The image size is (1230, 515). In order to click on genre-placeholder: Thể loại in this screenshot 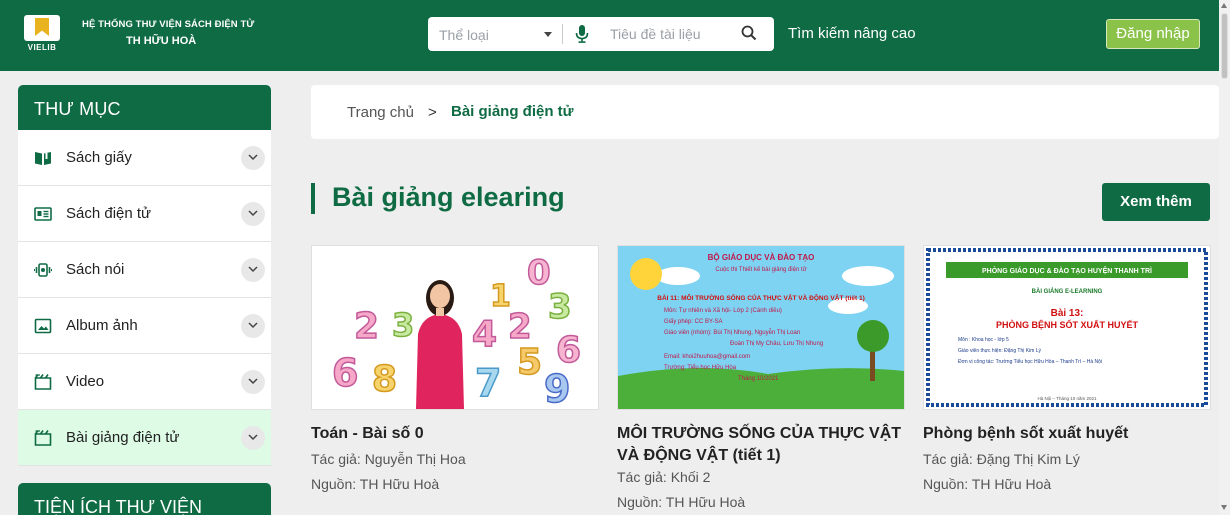, I will do `click(464, 35)`.